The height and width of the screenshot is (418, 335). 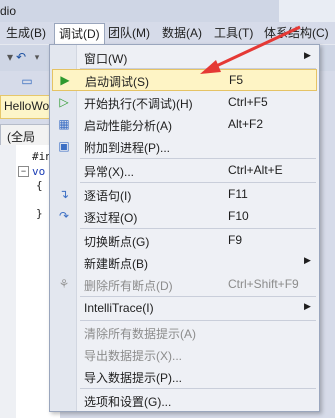 I want to click on annotation-arrow-shaft, so click(x=256, y=47).